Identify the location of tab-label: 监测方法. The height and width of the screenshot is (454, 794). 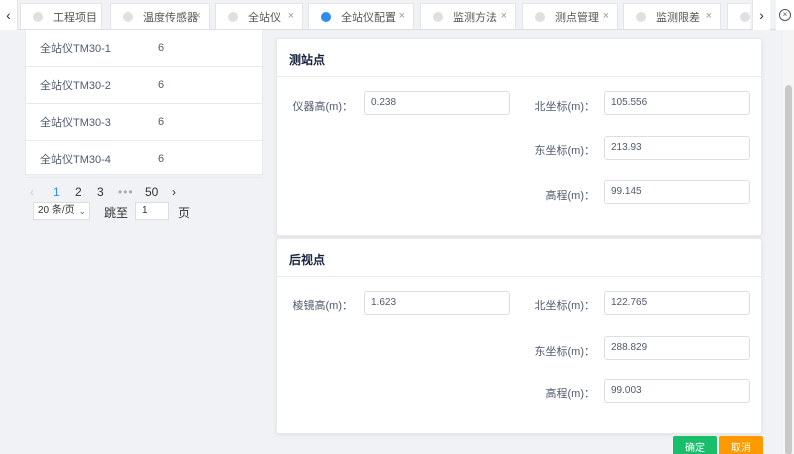
(475, 17).